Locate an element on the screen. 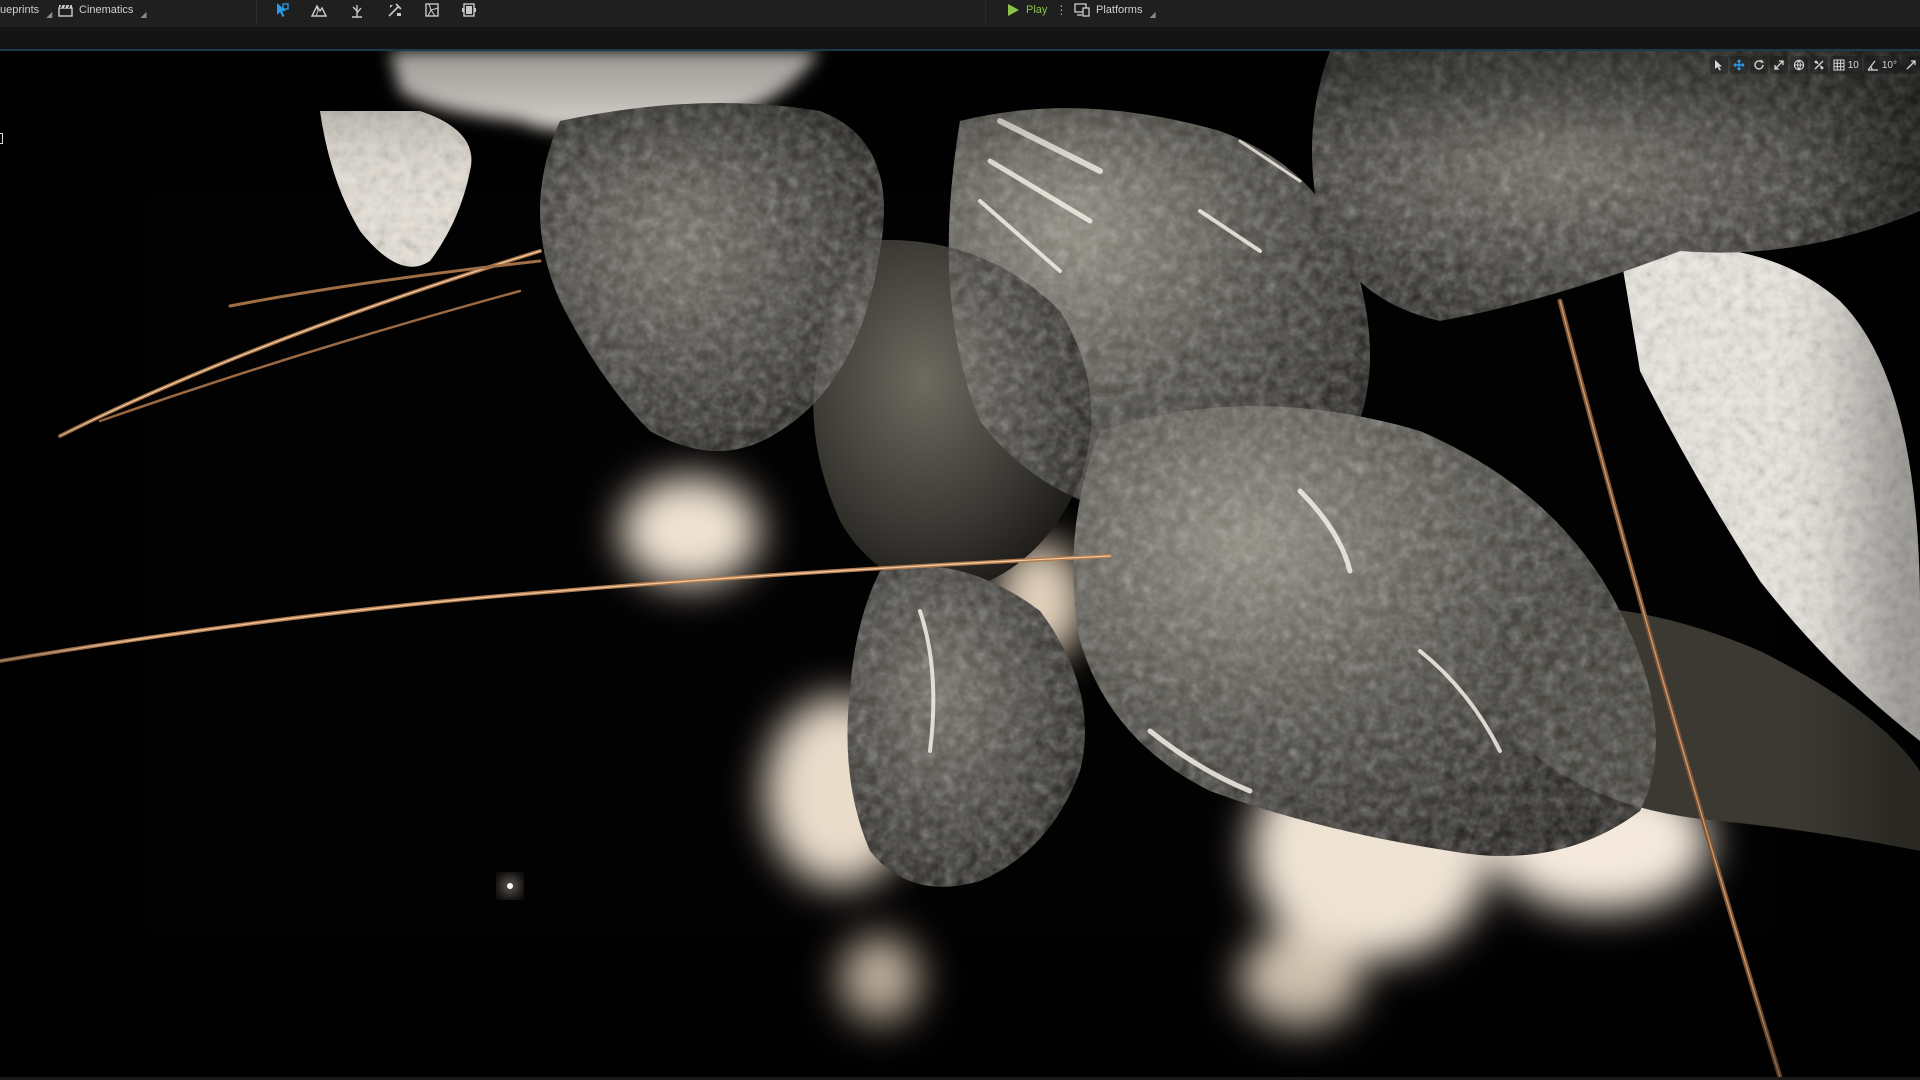 The width and height of the screenshot is (1920, 1080). mesh-paint-mode-button is located at coordinates (395, 10).